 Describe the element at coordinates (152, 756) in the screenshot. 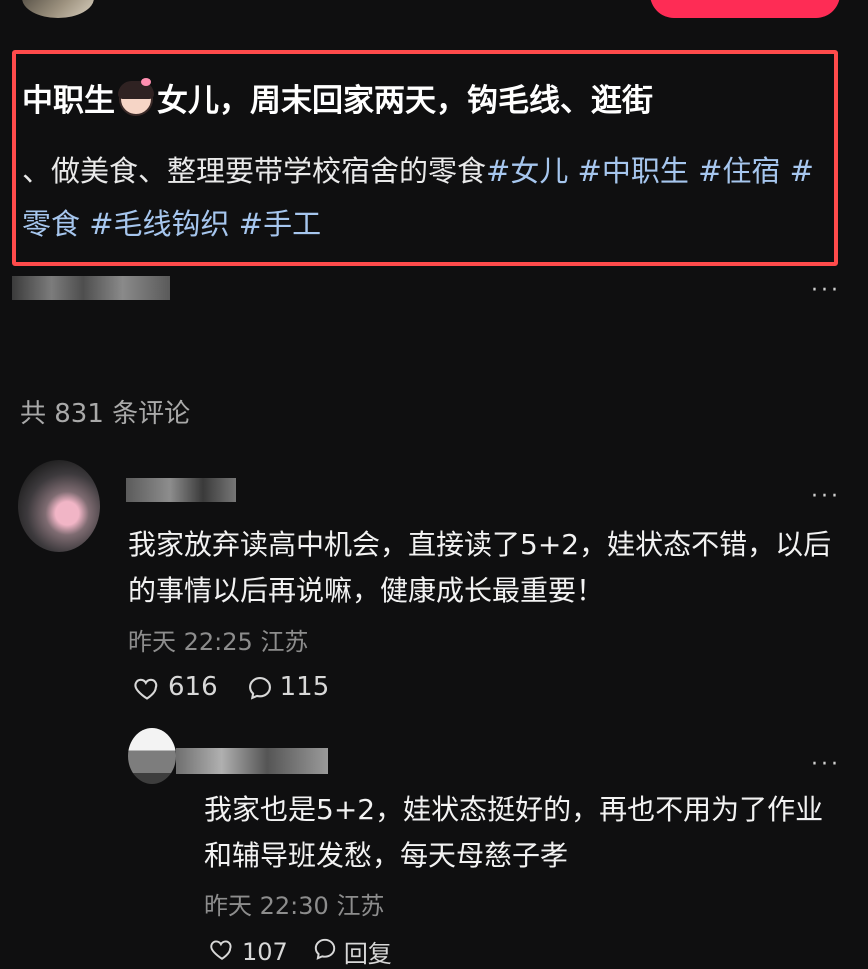

I see `replier-avatar` at that location.